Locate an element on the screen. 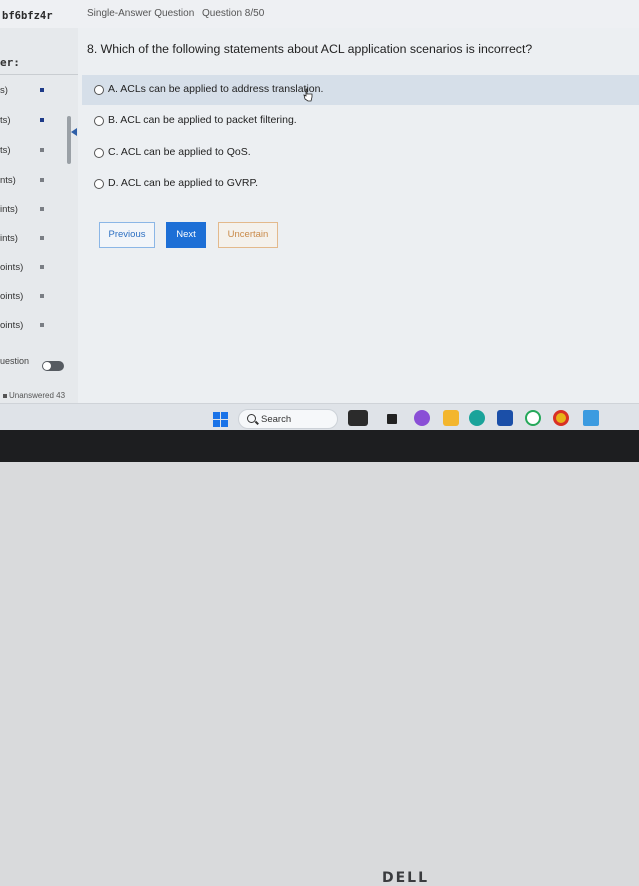 This screenshot has width=639, height=886. toggle-knob is located at coordinates (47, 366).